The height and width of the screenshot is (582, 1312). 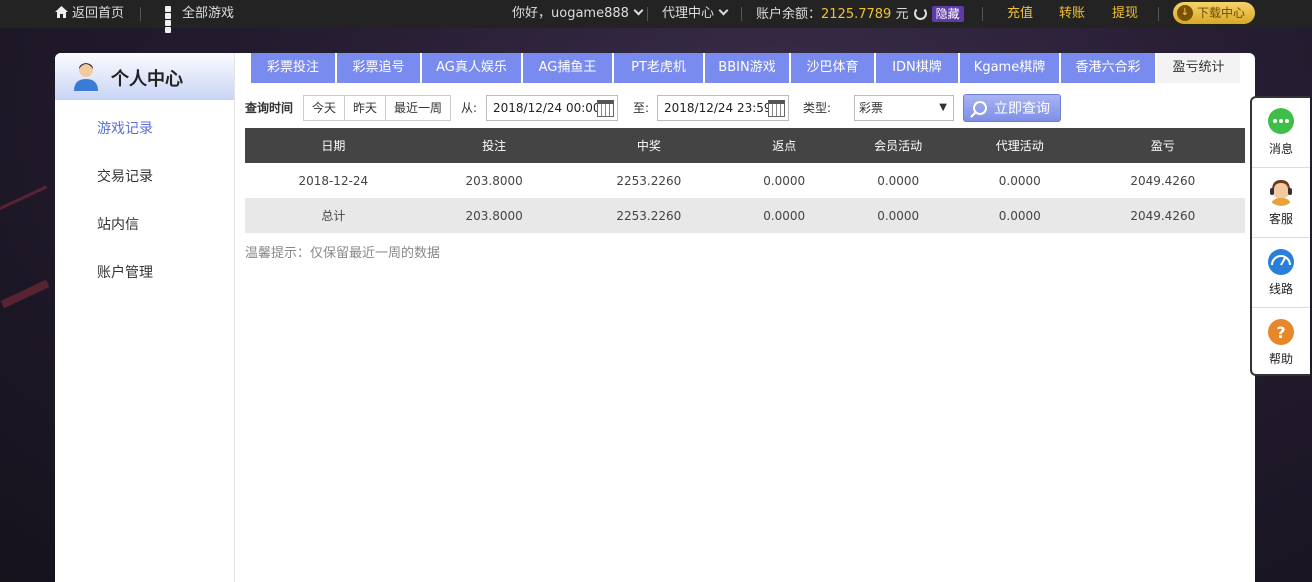 I want to click on from-date-value: 2018/12/24 00:00, so click(x=547, y=108).